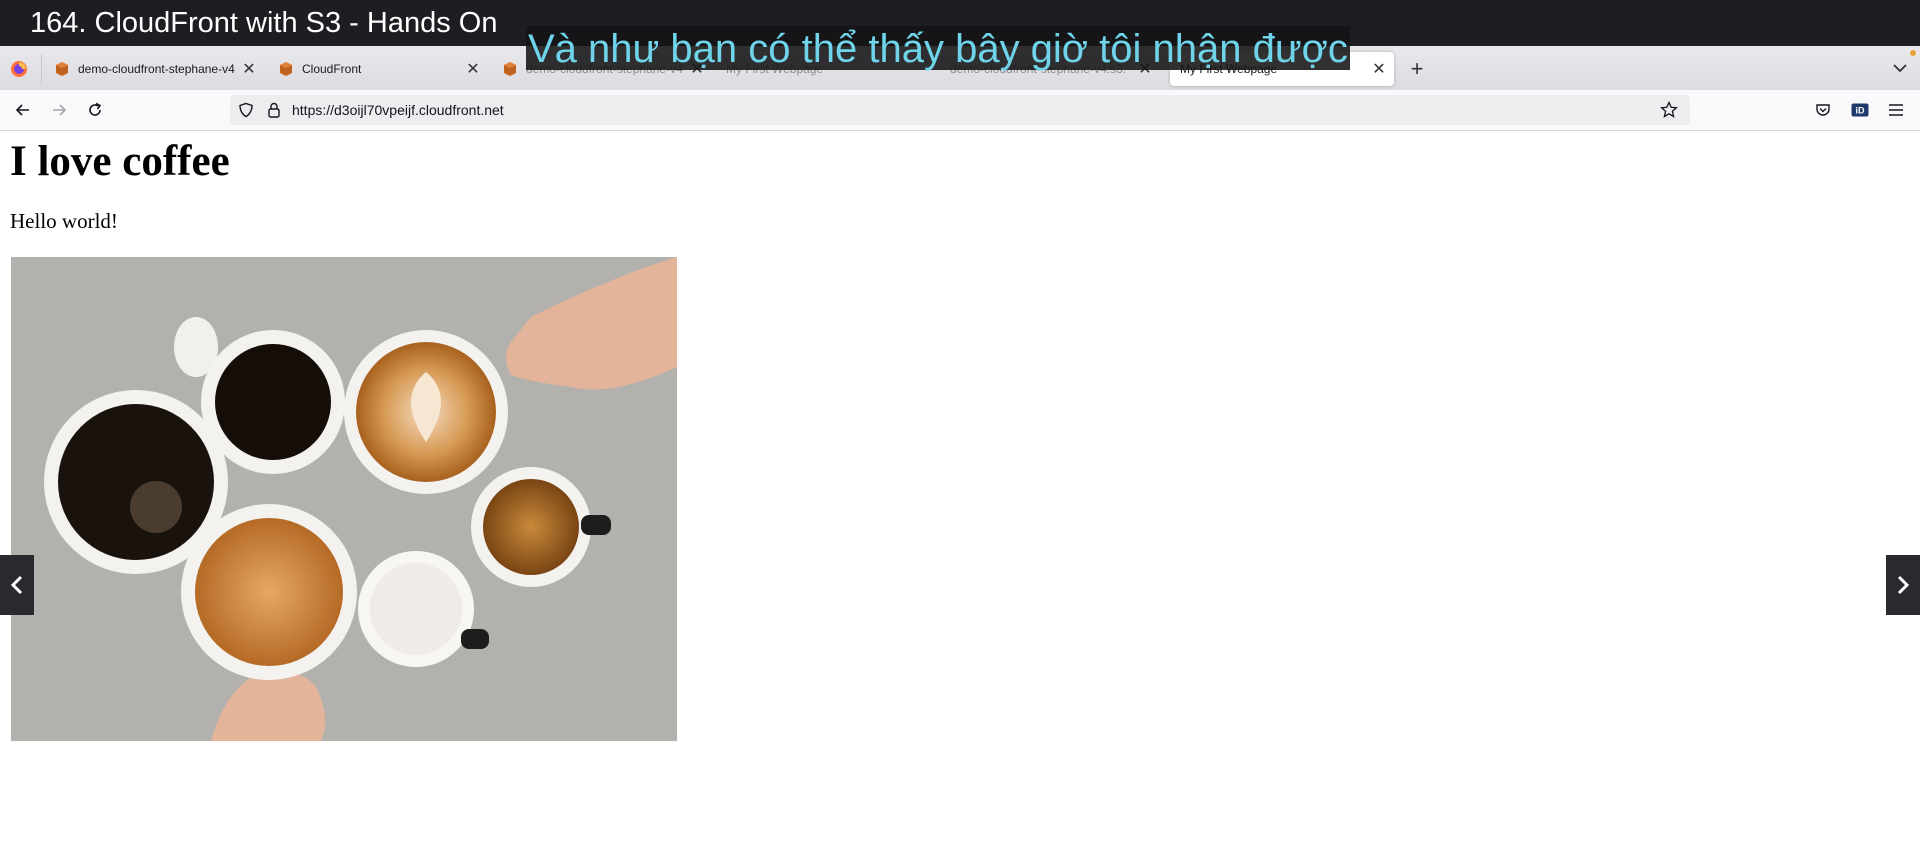  What do you see at coordinates (246, 112) in the screenshot?
I see `shield-icon` at bounding box center [246, 112].